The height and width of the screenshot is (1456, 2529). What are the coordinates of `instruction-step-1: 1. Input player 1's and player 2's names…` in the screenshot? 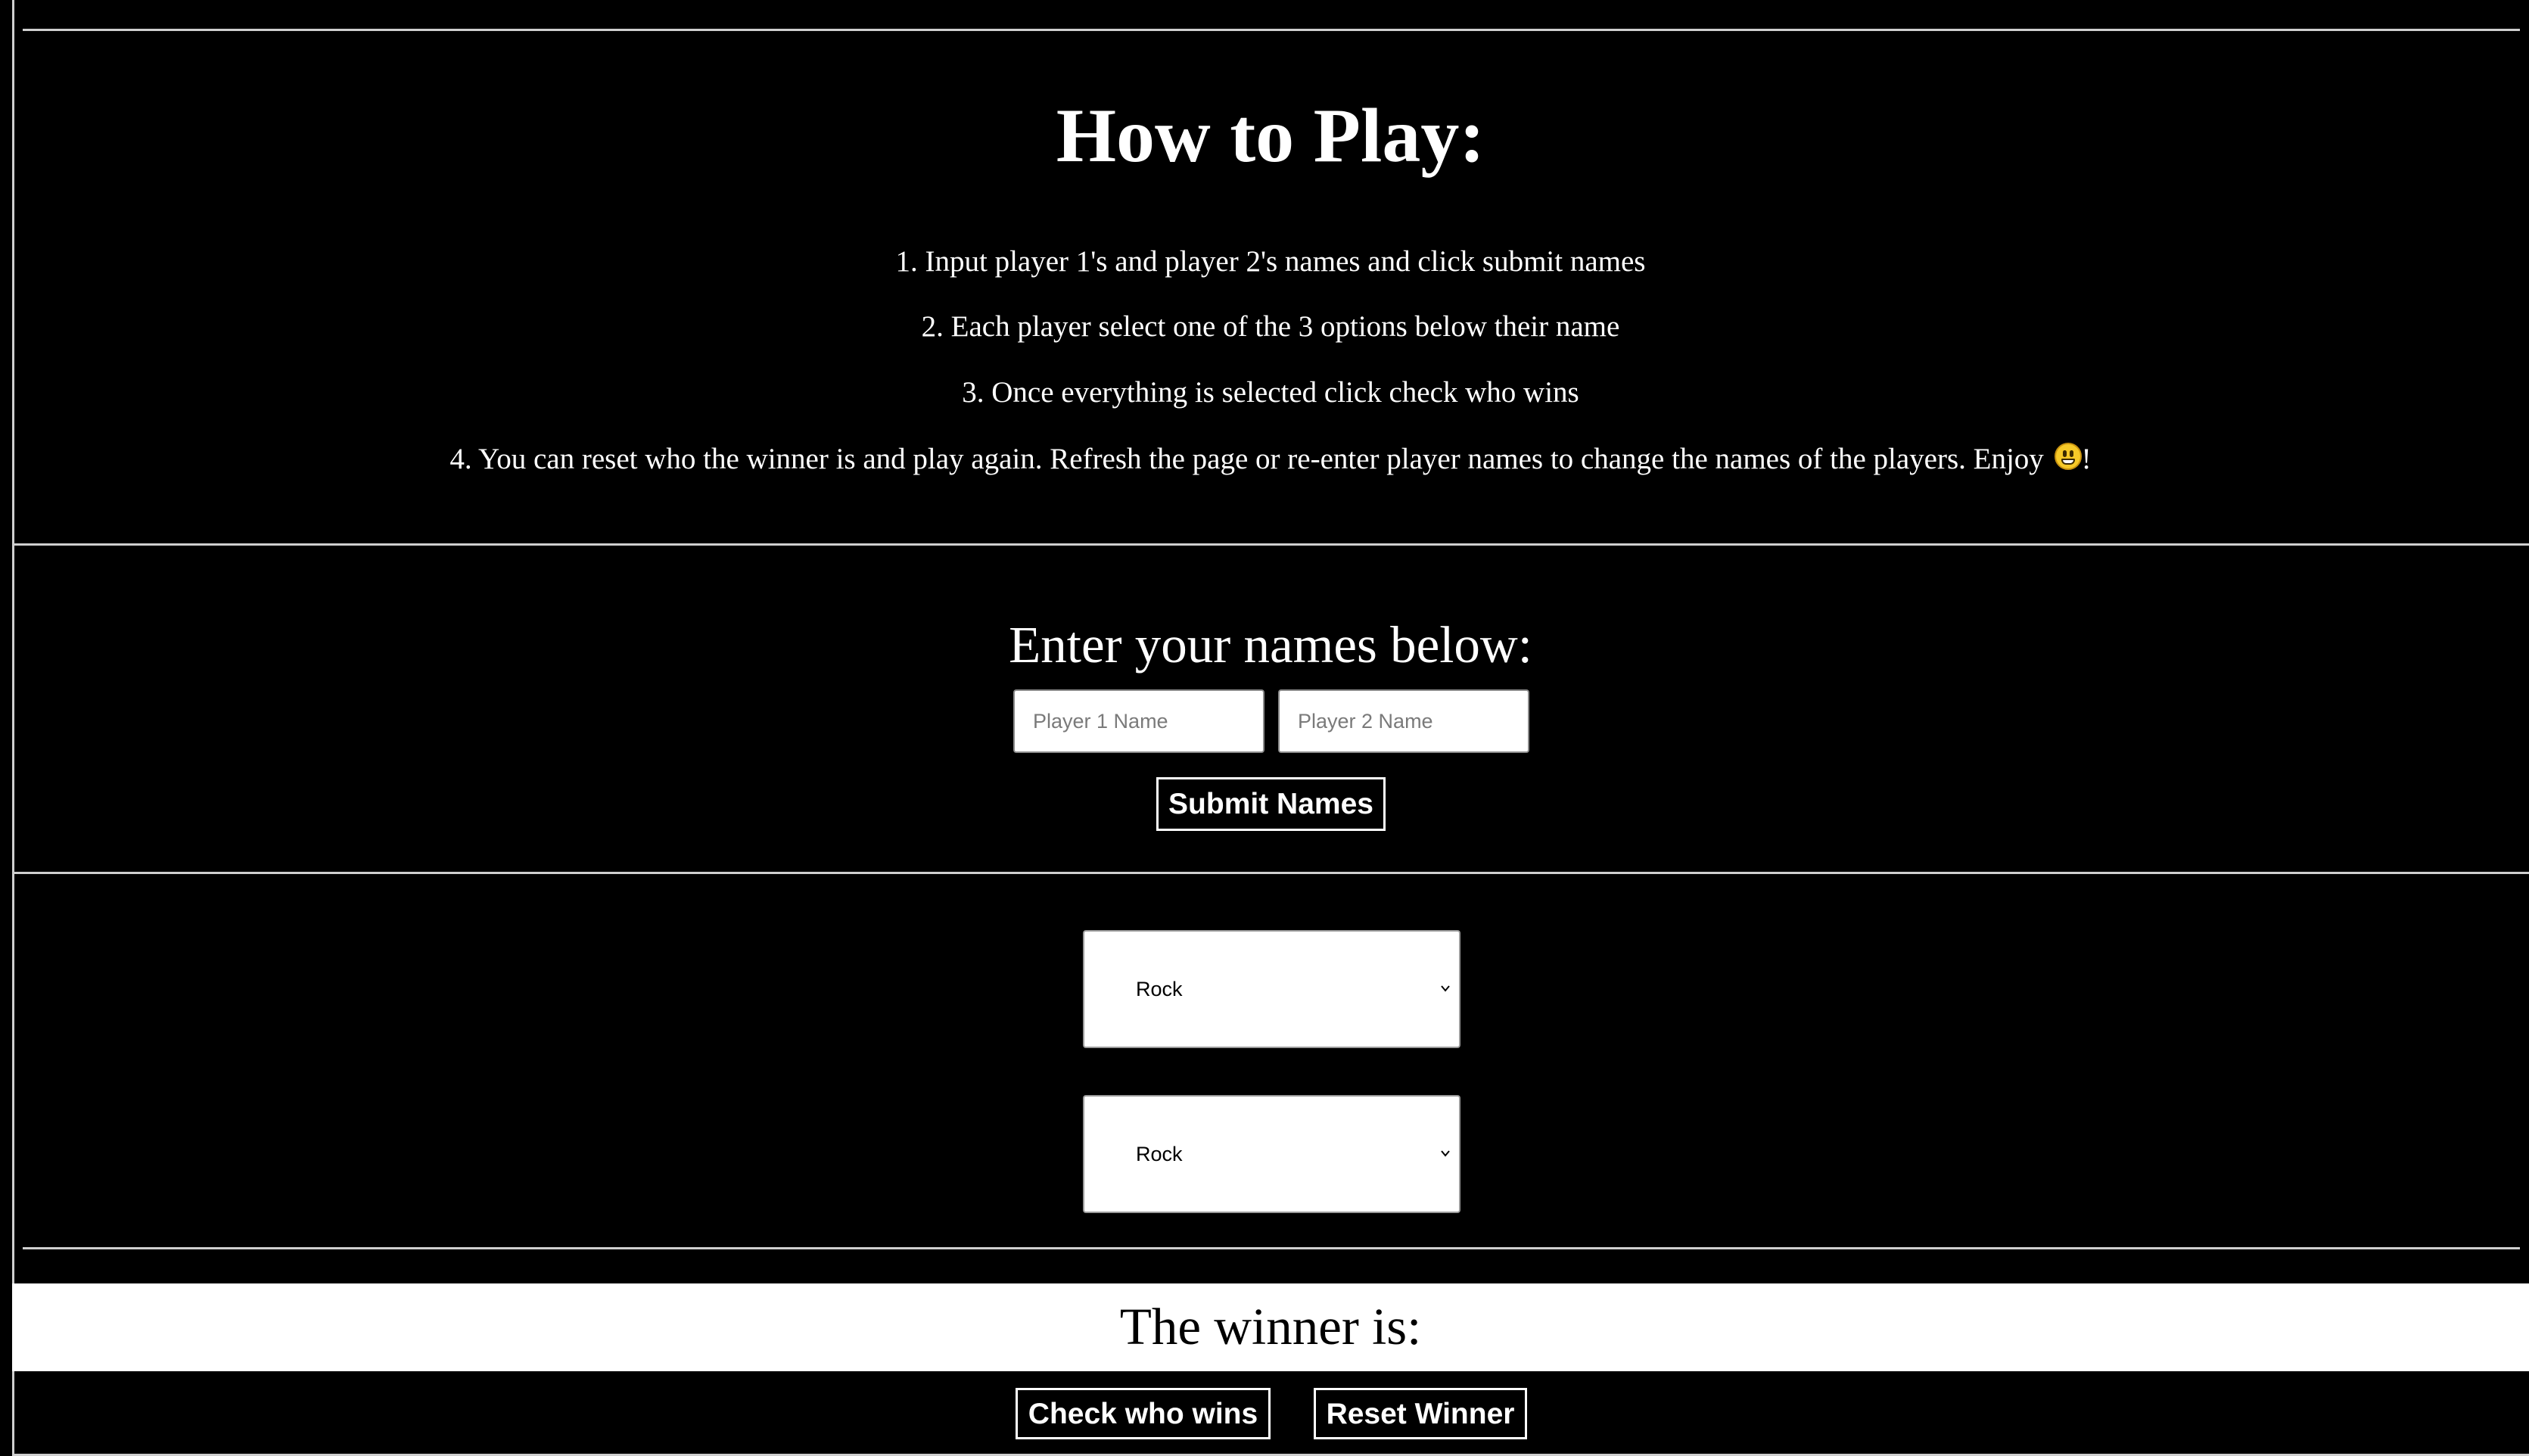 It's located at (1270, 261).